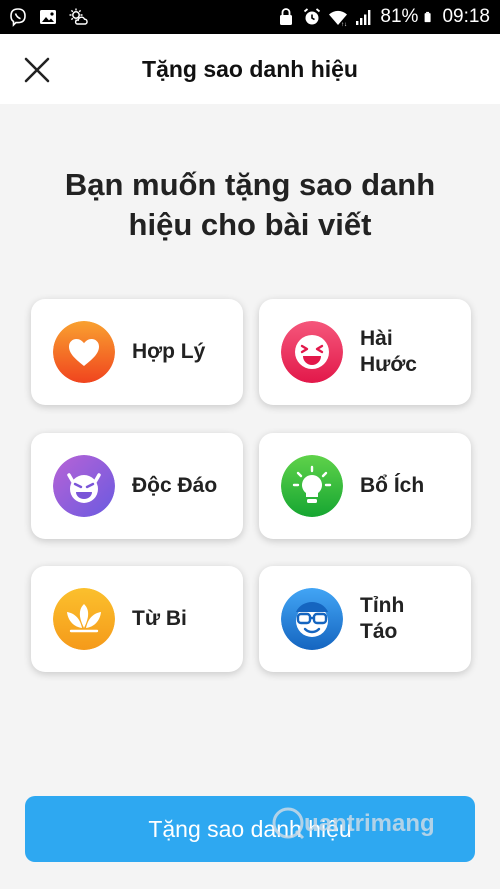  What do you see at coordinates (312, 16) in the screenshot?
I see `alarm-icon` at bounding box center [312, 16].